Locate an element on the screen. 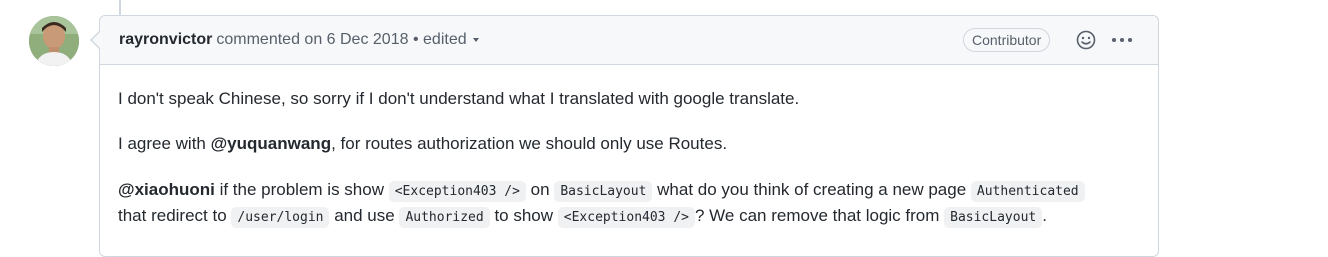 Image resolution: width=1328 pixels, height=257 pixels. edited-dropdown: edited is located at coordinates (451, 39).